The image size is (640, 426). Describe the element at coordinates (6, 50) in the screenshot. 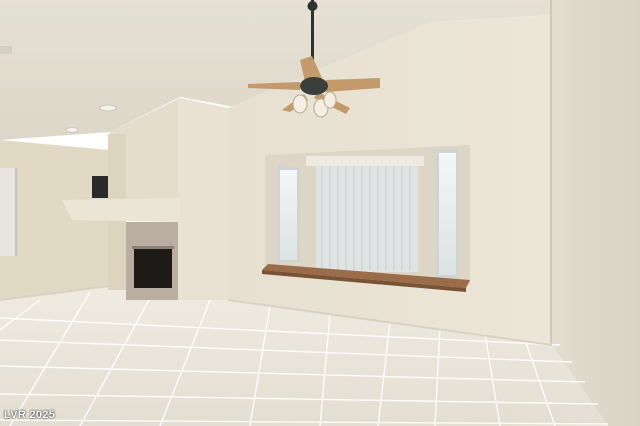

I see `air-vent` at that location.